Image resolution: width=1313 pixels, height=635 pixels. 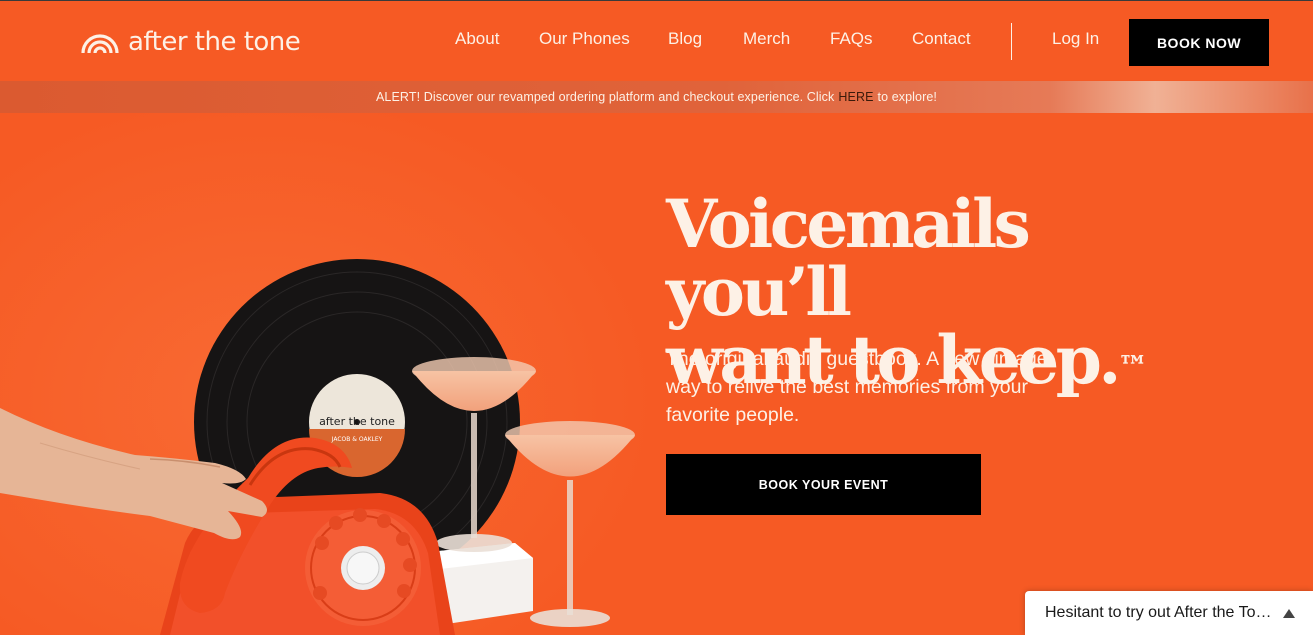 What do you see at coordinates (855, 97) in the screenshot?
I see `alert-here-link: HERE` at bounding box center [855, 97].